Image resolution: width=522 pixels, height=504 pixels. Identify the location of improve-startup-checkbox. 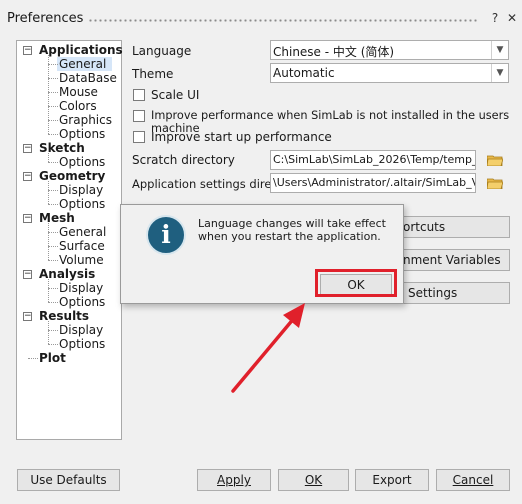
(139, 137).